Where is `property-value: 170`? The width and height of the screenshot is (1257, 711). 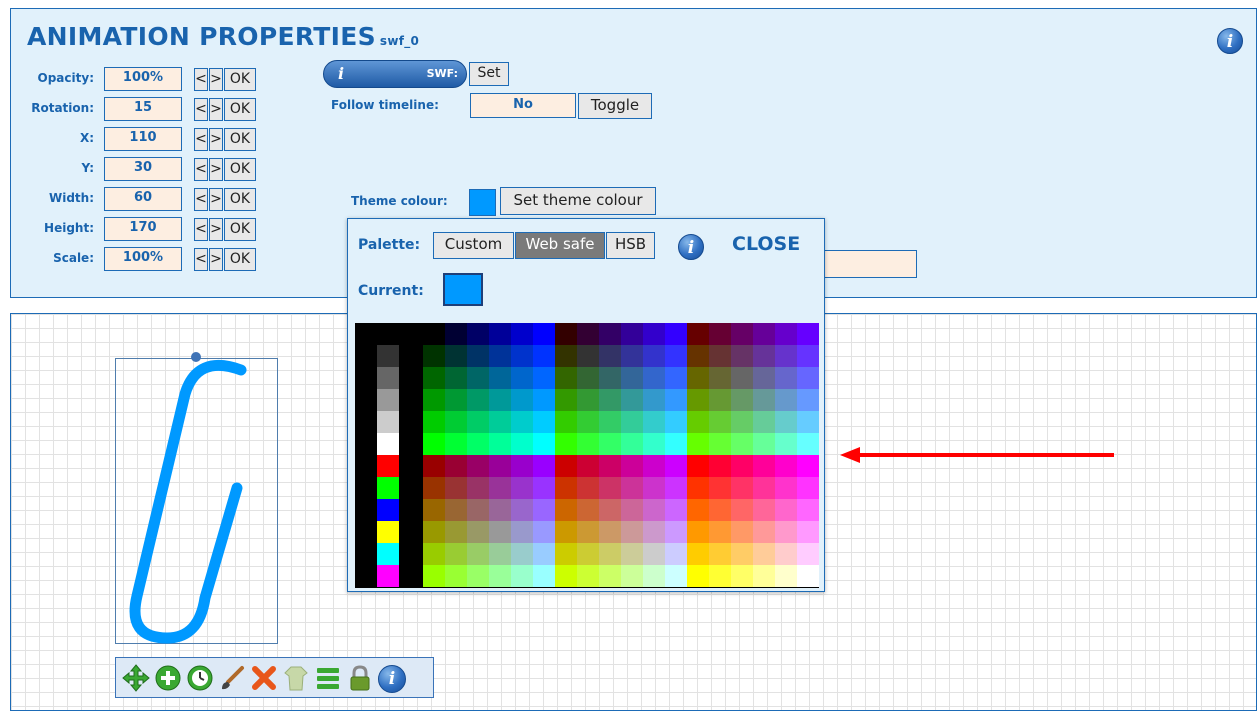
property-value: 170 is located at coordinates (143, 229).